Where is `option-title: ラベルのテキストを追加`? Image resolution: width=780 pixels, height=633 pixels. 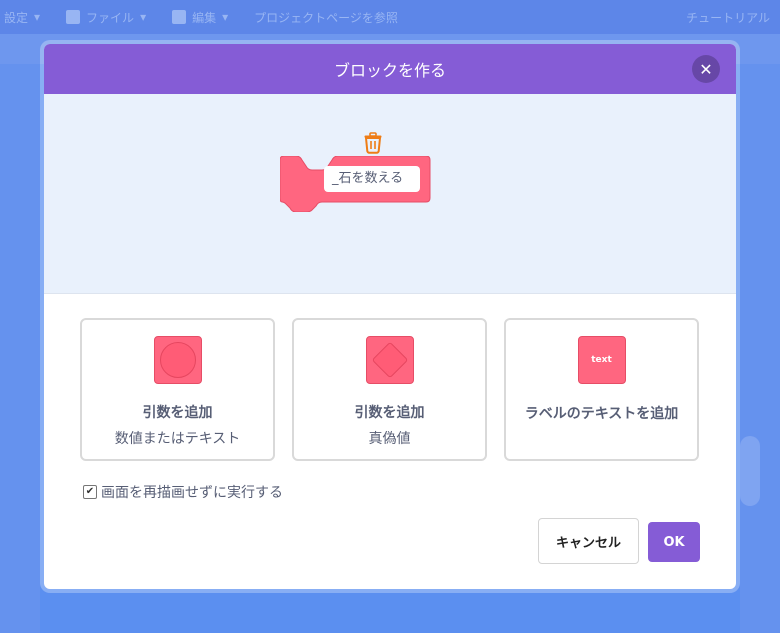 option-title: ラベルのテキストを追加 is located at coordinates (601, 414).